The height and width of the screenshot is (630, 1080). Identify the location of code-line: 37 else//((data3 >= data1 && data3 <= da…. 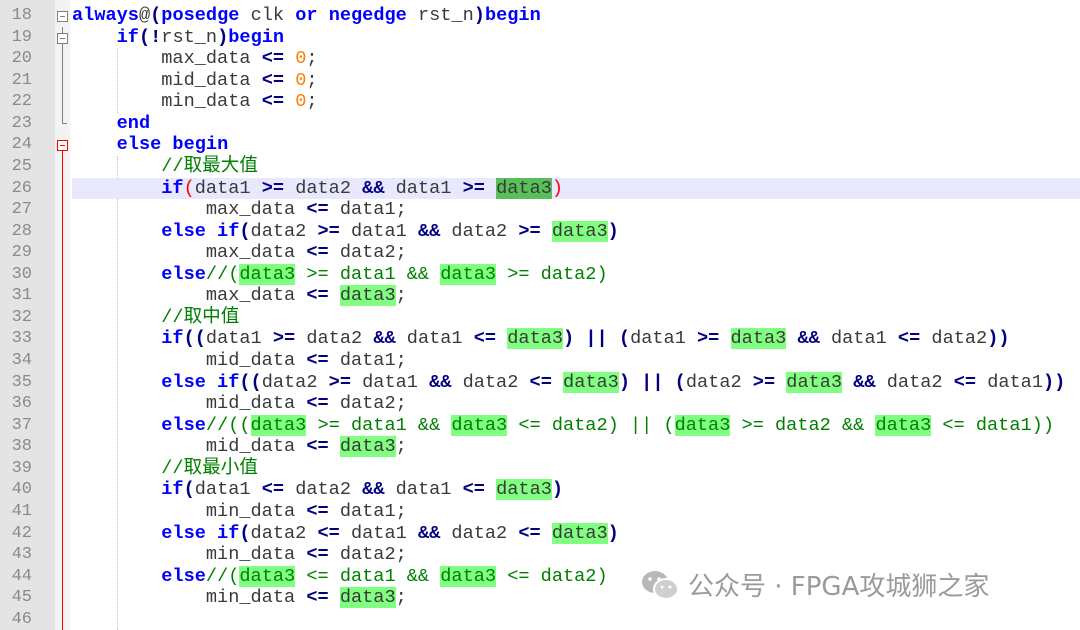
(540, 425).